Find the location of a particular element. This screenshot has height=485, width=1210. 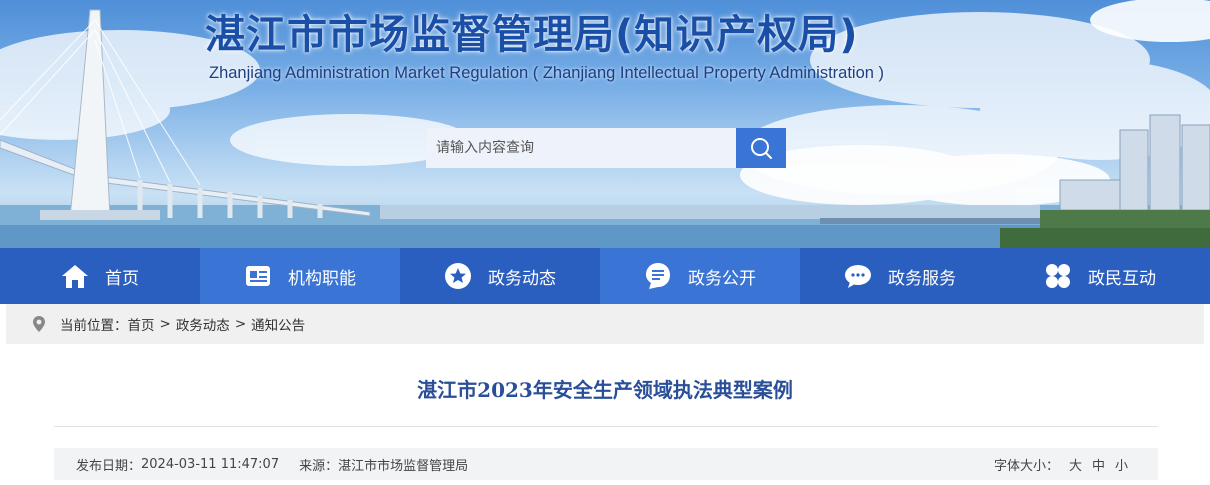

search-icon is located at coordinates (761, 148).